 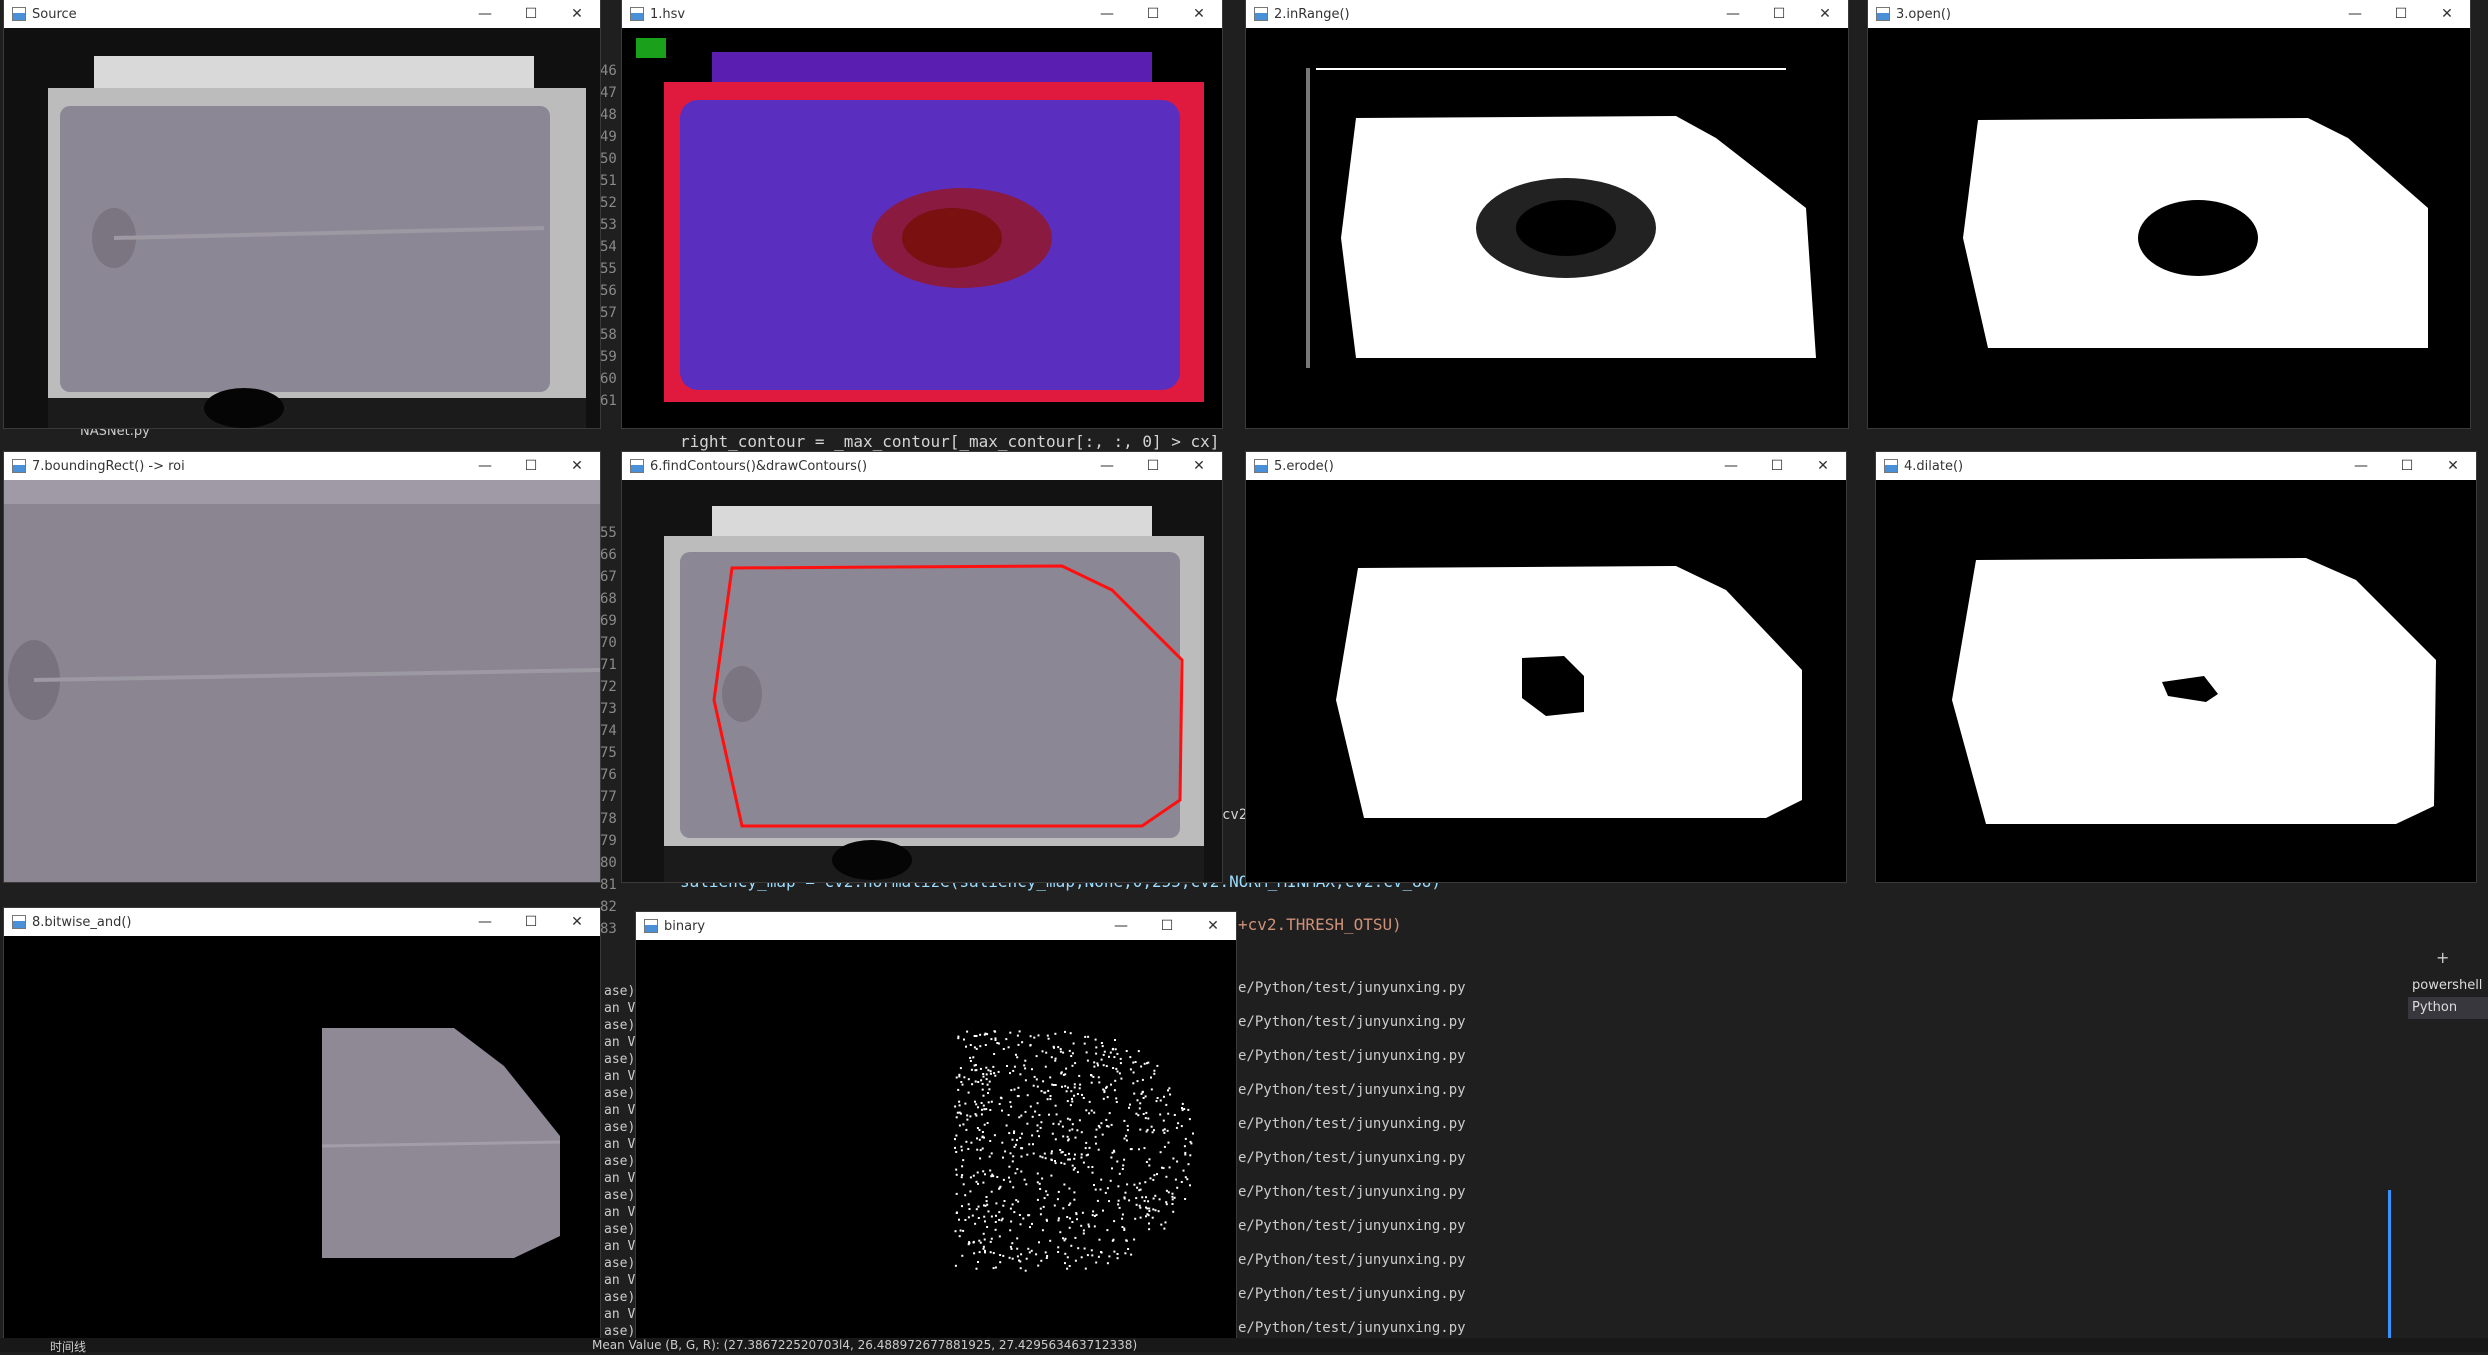 I want to click on window-open: 3.open() — ☐ ✕, so click(x=2169, y=214).